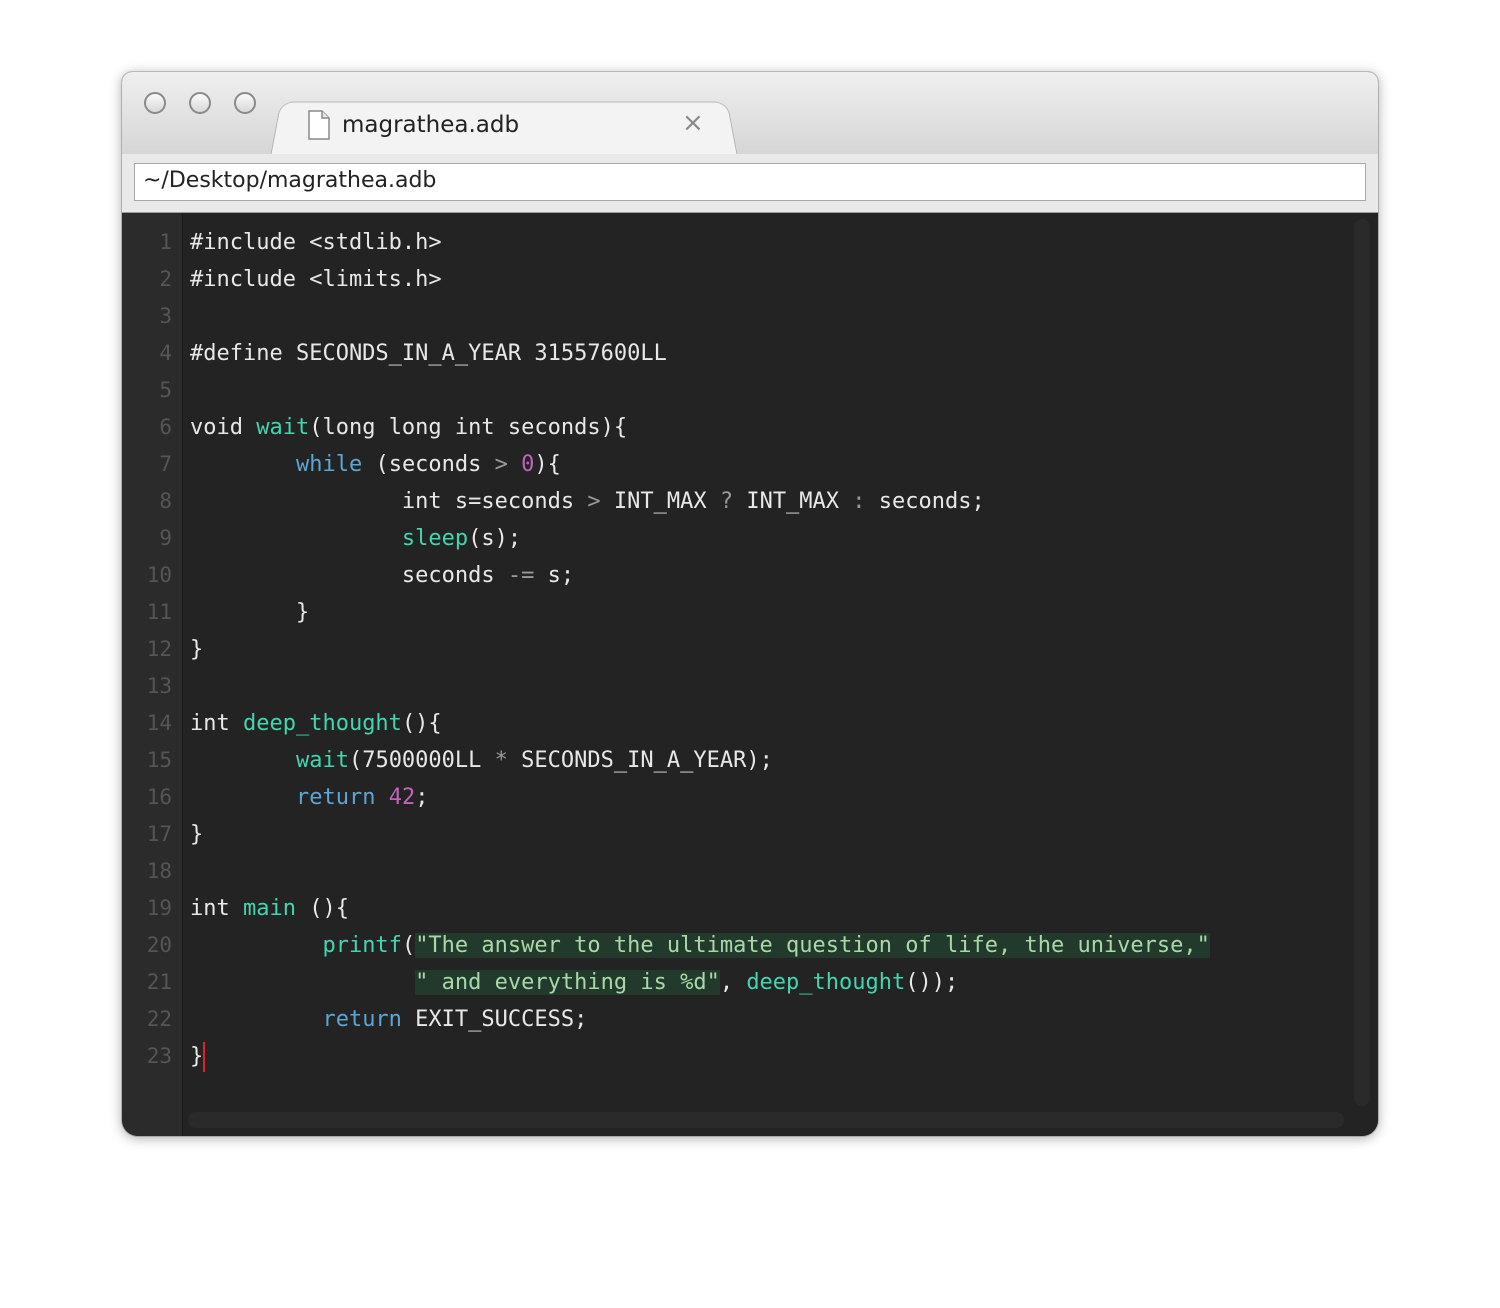 This screenshot has height=1308, width=1500. Describe the element at coordinates (329, 464) in the screenshot. I see `code-token: while` at that location.